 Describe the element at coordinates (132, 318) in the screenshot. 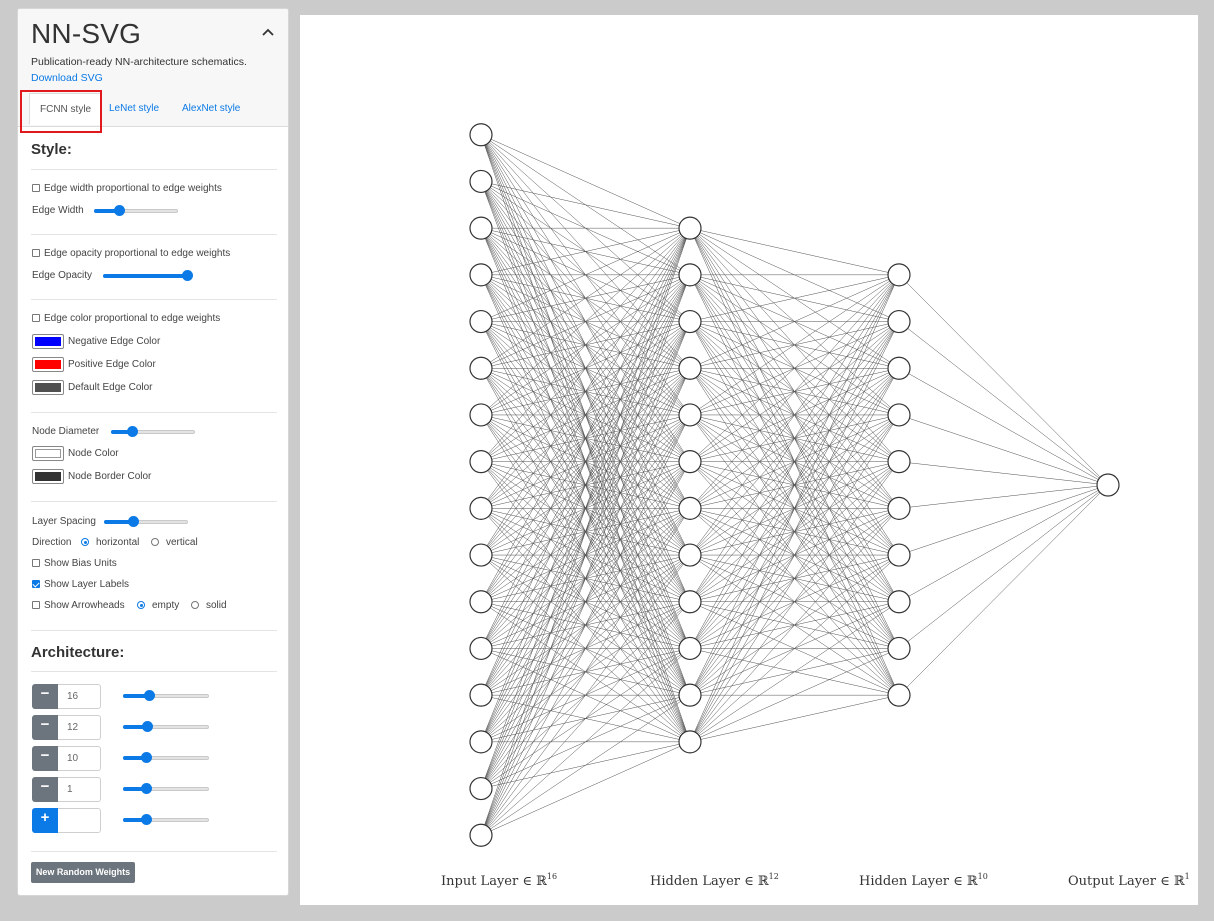

I see `edge-color-proportional-label: Edge color proportional to edge weights` at that location.